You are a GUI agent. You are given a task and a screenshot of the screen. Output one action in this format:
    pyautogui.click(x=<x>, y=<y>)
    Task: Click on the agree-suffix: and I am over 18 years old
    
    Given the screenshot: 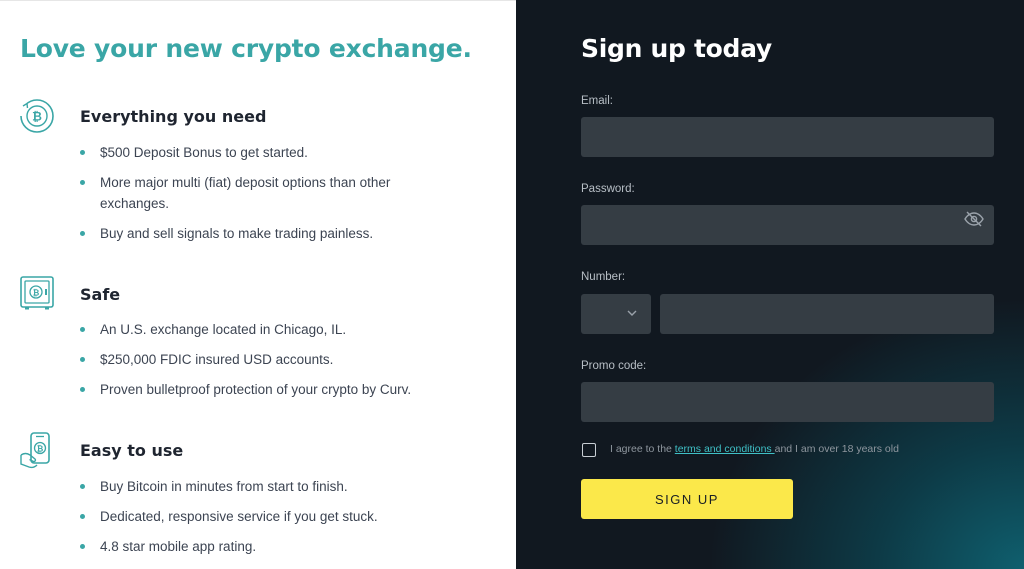 What is the action you would take?
    pyautogui.click(x=836, y=449)
    